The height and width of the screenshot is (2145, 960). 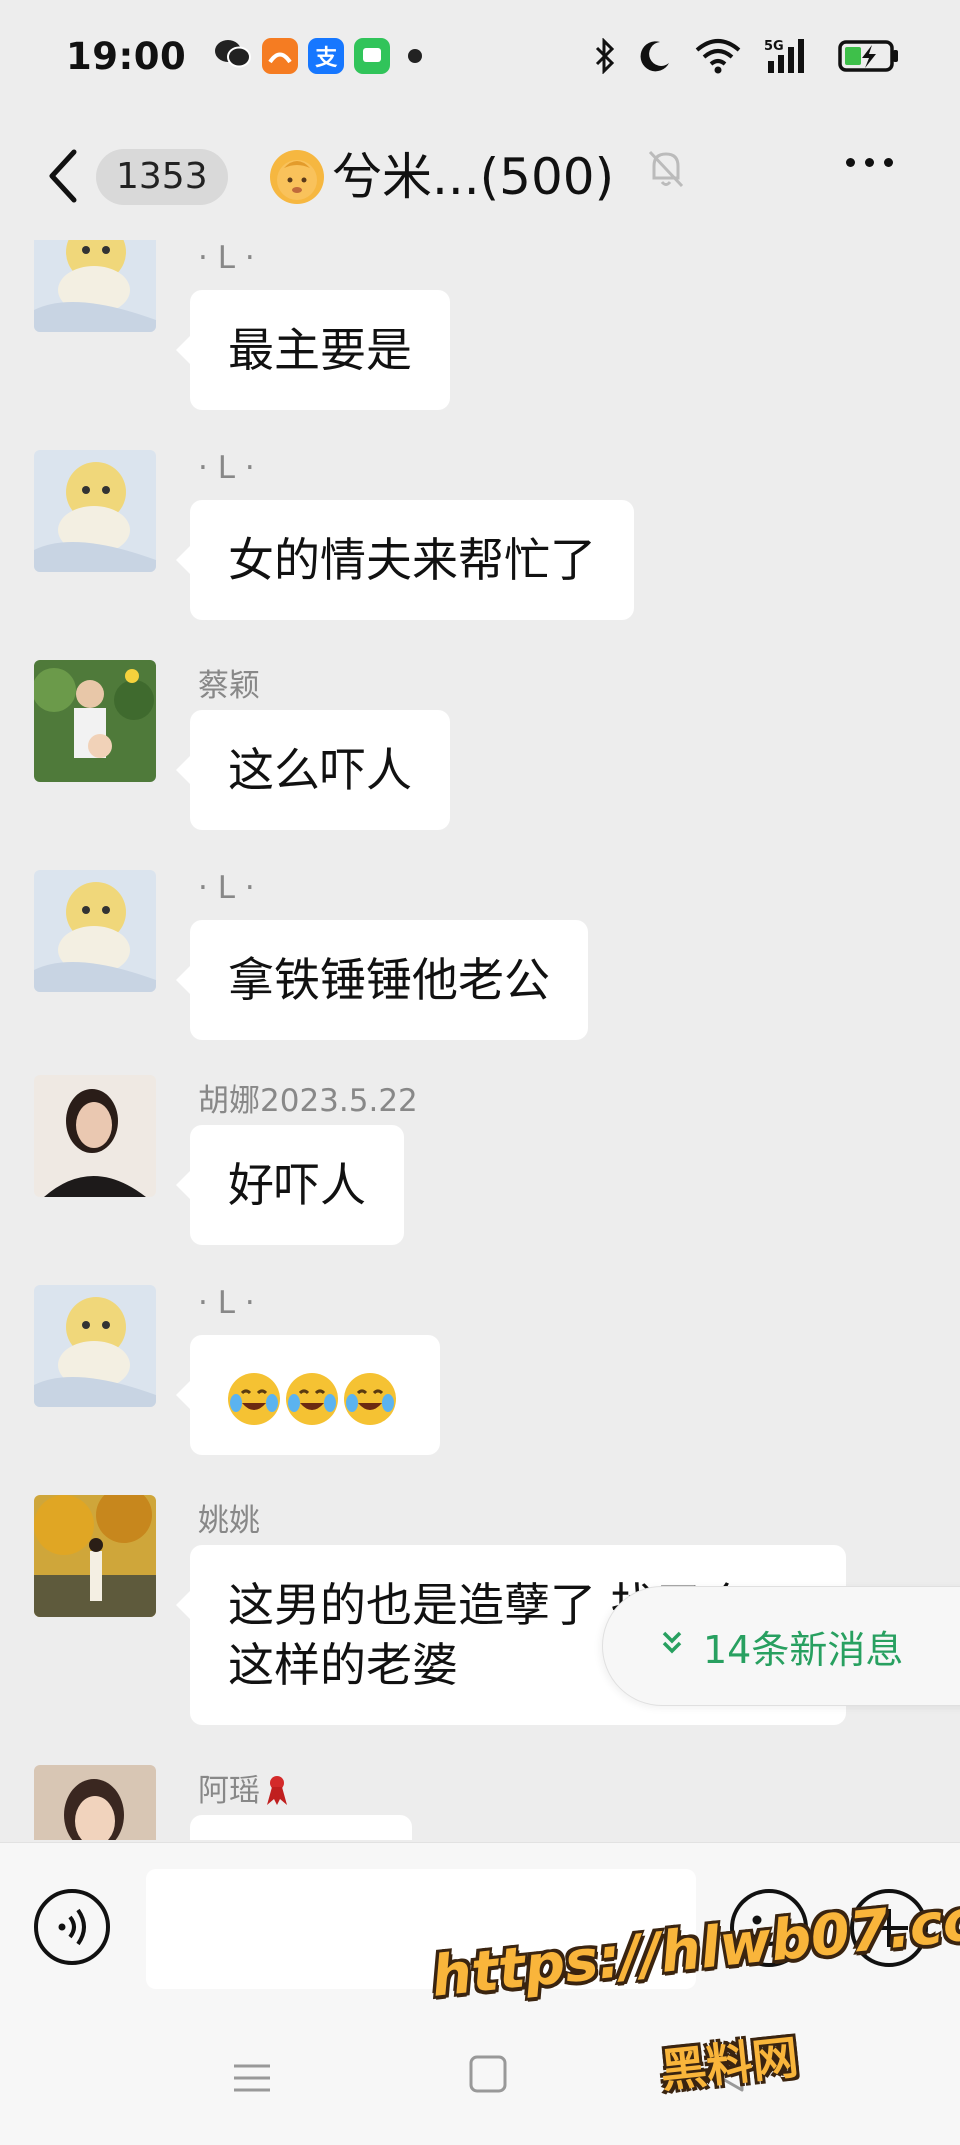 I want to click on family-photo-avatar, so click(x=95, y=721).